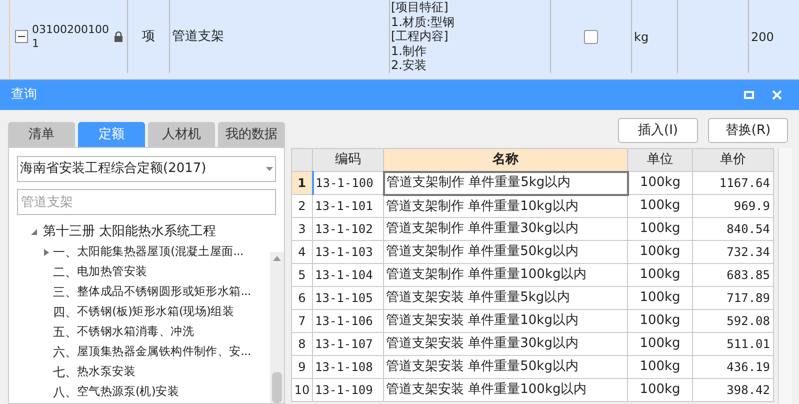 The height and width of the screenshot is (404, 799). Describe the element at coordinates (41, 134) in the screenshot. I see `tab: 清单` at that location.